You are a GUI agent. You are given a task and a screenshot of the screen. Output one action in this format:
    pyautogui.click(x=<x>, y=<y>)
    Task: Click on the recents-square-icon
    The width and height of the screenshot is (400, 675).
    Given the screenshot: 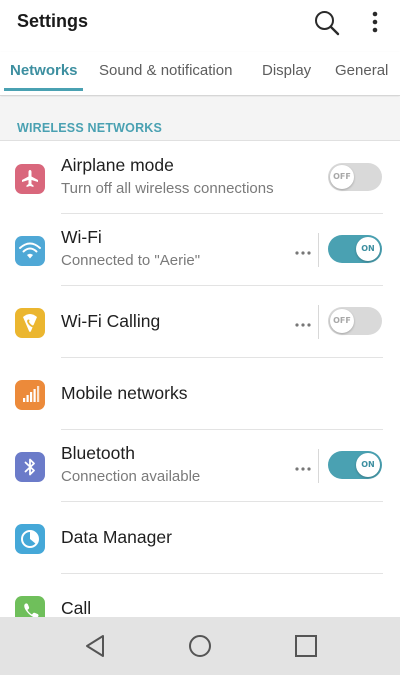 What is the action you would take?
    pyautogui.click(x=306, y=646)
    